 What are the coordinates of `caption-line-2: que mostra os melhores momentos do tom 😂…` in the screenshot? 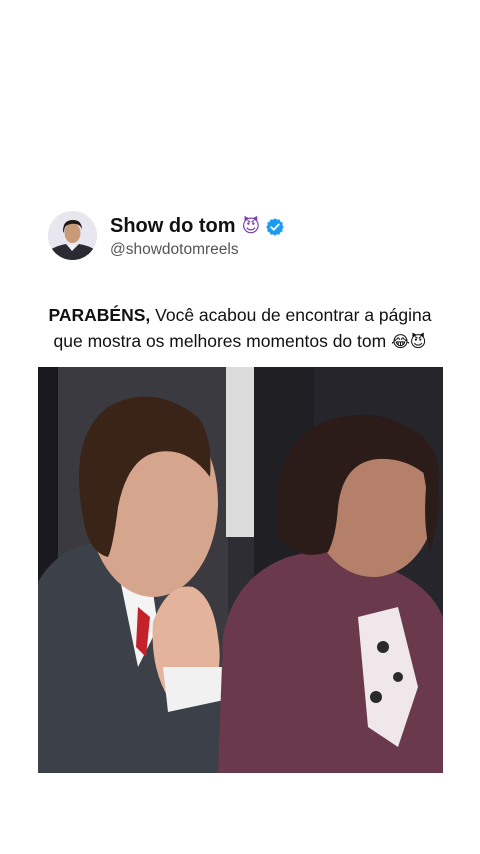 It's located at (240, 341).